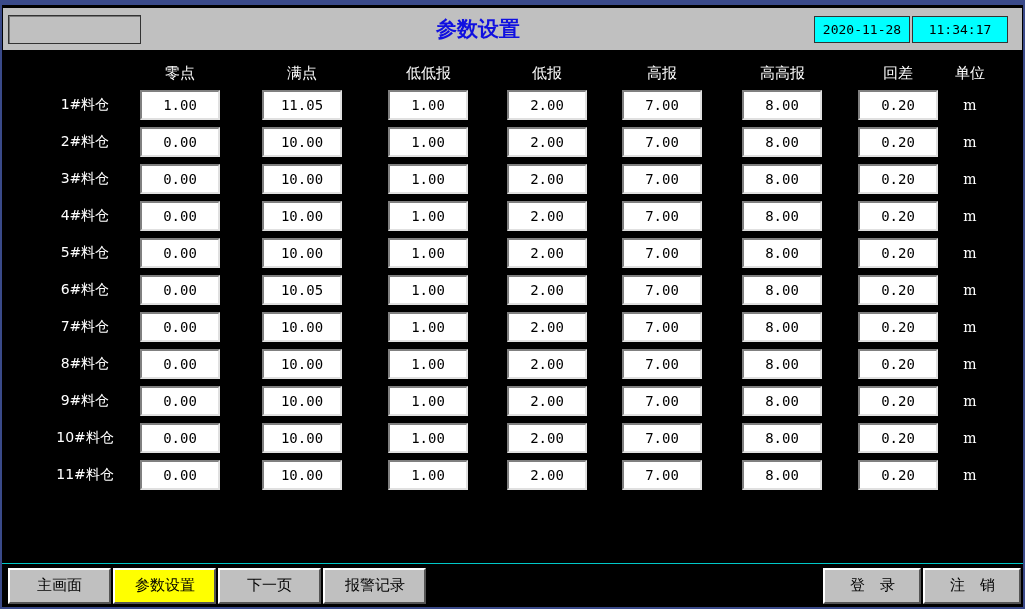  What do you see at coordinates (85, 216) in the screenshot?
I see `row-label: 4#料仓` at bounding box center [85, 216].